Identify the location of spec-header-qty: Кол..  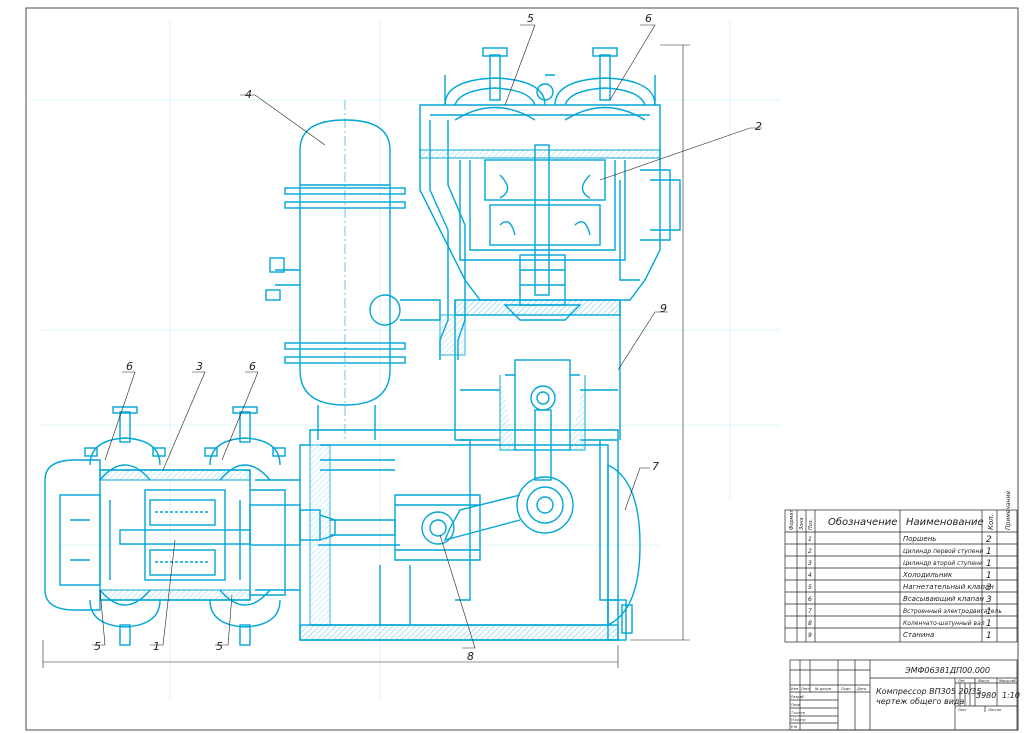
(991, 522).